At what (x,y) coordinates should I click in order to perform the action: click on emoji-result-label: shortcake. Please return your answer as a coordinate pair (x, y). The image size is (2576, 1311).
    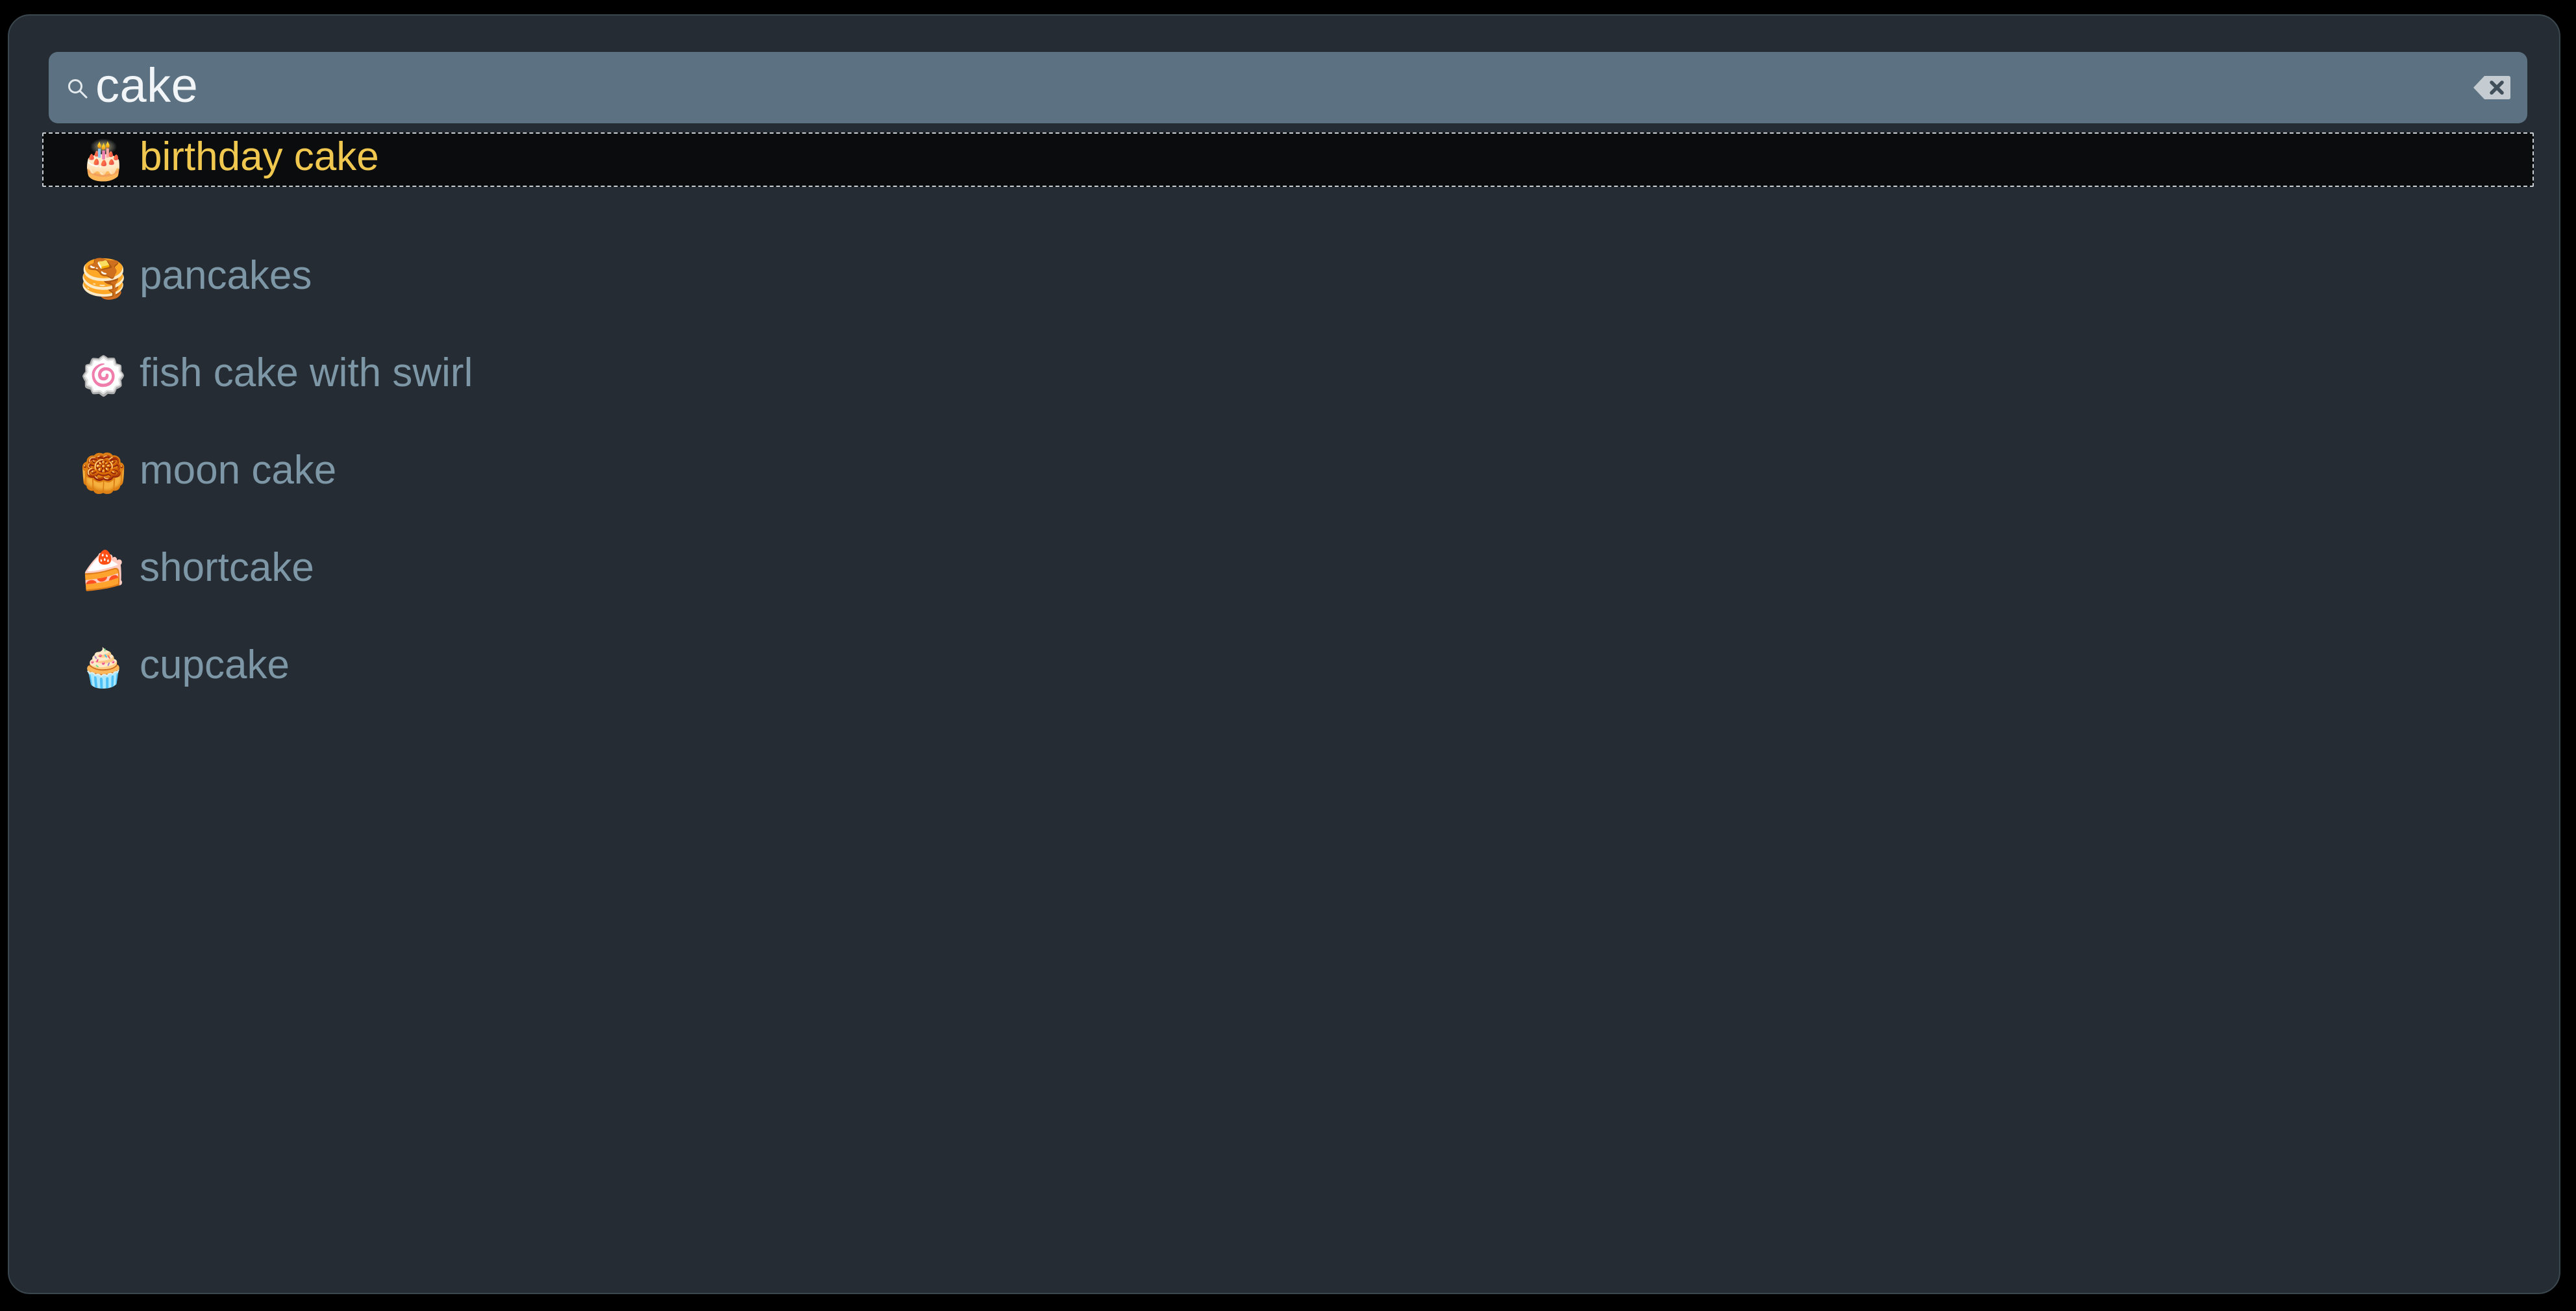
    Looking at the image, I should click on (227, 567).